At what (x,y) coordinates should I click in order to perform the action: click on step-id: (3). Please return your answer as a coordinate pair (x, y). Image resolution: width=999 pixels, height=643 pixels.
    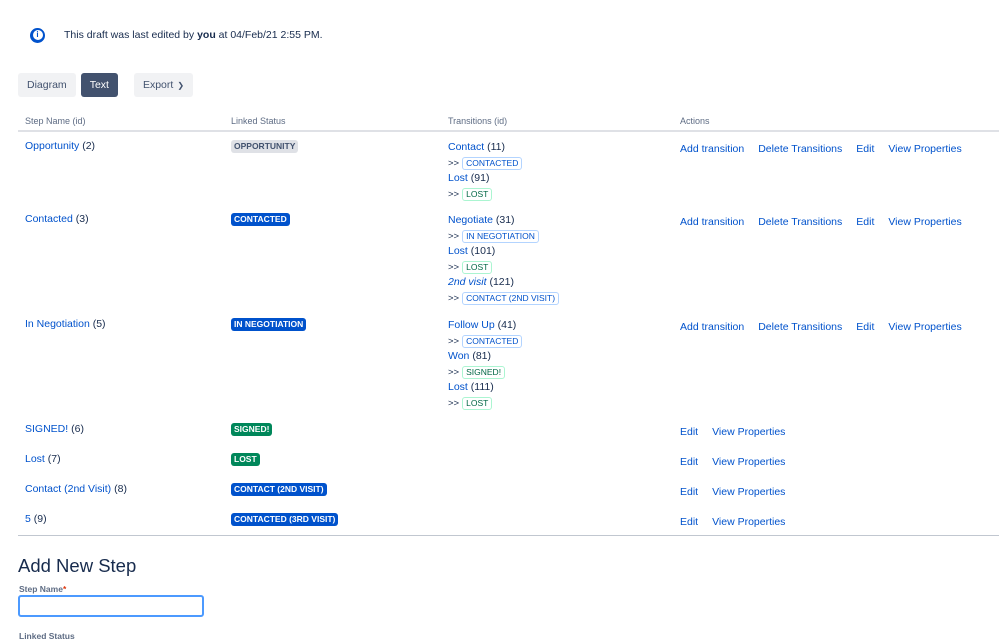
    Looking at the image, I should click on (82, 219).